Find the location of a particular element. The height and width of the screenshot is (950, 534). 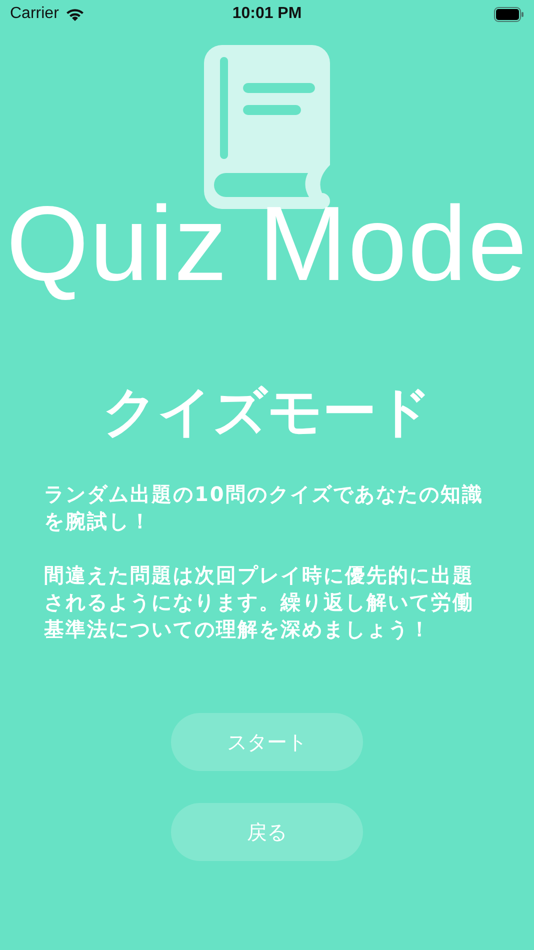

start-button: スタート is located at coordinates (267, 742).